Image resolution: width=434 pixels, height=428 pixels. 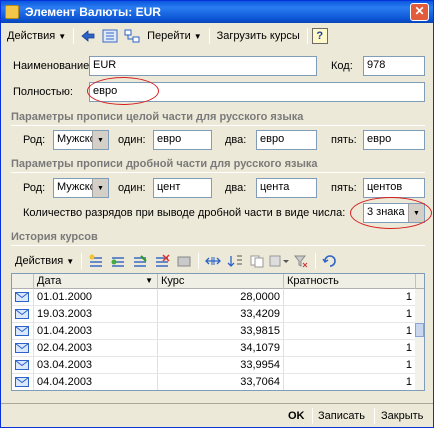 What do you see at coordinates (34, 140) in the screenshot?
I see `whole-gender-label: Род:` at bounding box center [34, 140].